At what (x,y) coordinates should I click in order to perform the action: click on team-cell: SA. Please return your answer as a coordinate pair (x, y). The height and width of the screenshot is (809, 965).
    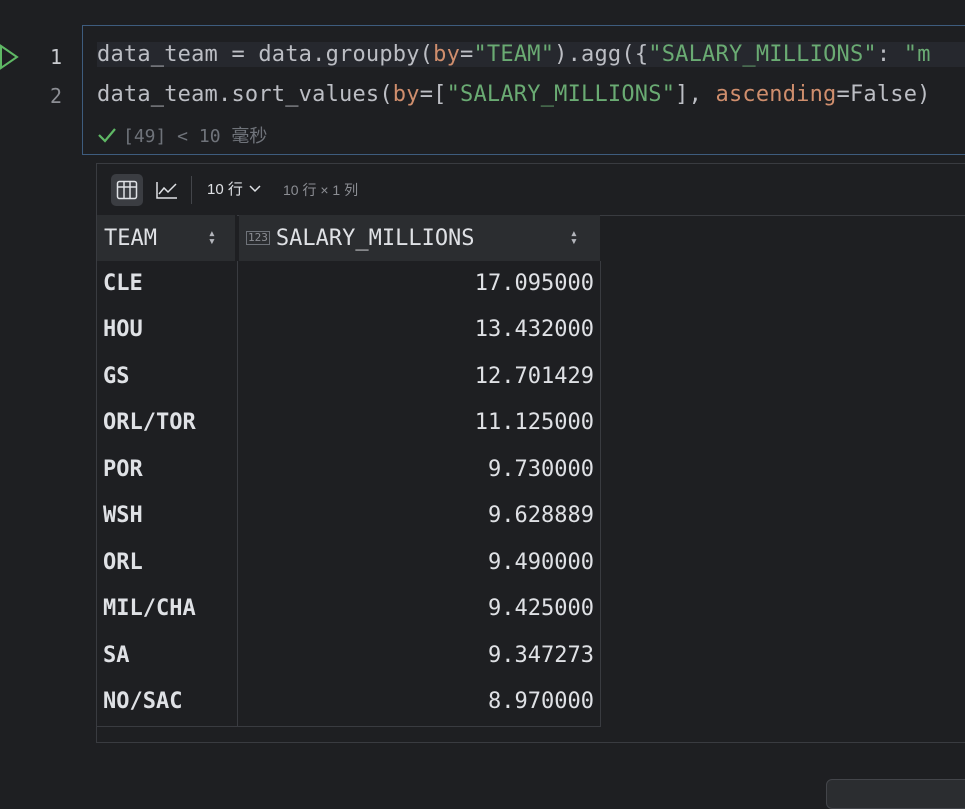
    Looking at the image, I should click on (116, 655).